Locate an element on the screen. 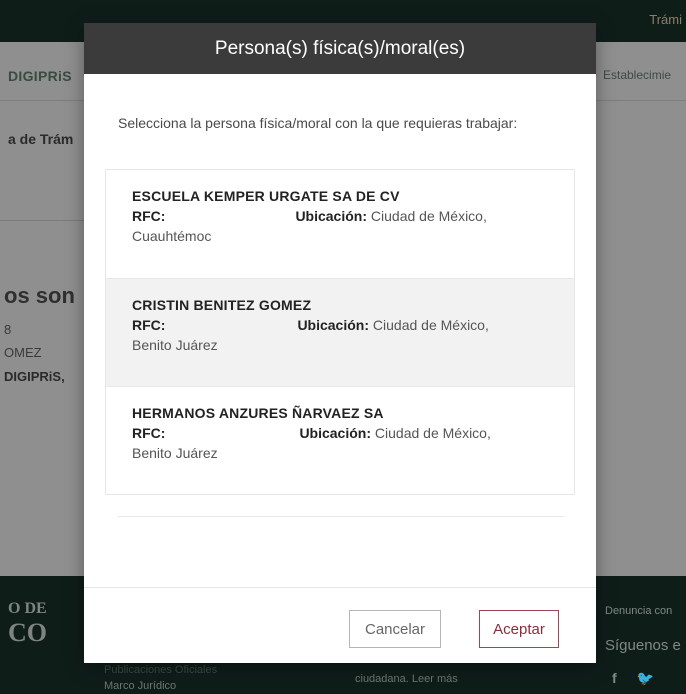 The height and width of the screenshot is (694, 686). accept-button: Aceptar is located at coordinates (519, 629).